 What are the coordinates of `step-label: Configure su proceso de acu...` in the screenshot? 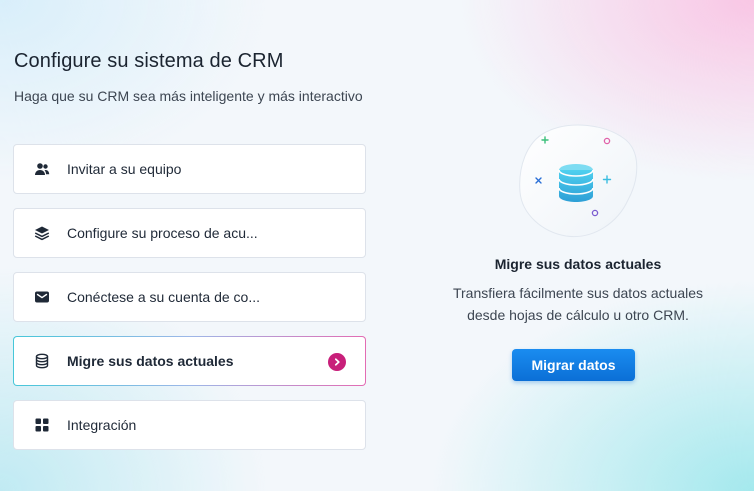 It's located at (162, 233).